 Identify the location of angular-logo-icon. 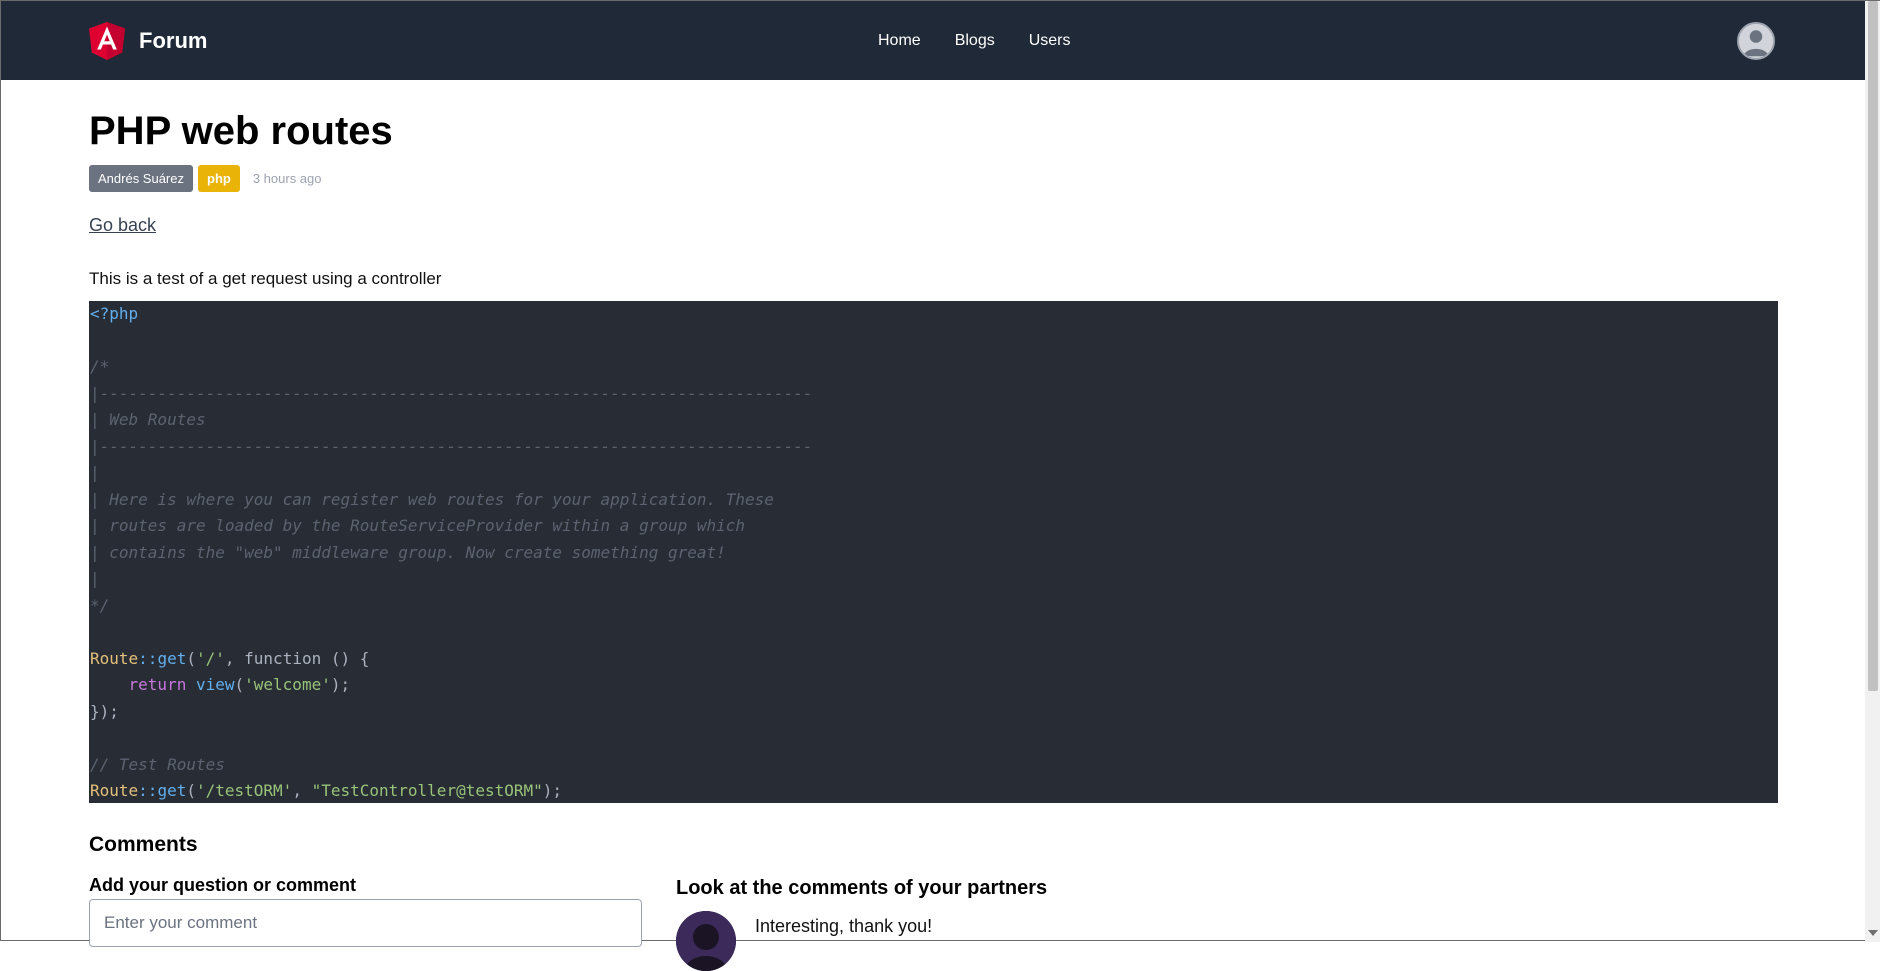
(107, 41).